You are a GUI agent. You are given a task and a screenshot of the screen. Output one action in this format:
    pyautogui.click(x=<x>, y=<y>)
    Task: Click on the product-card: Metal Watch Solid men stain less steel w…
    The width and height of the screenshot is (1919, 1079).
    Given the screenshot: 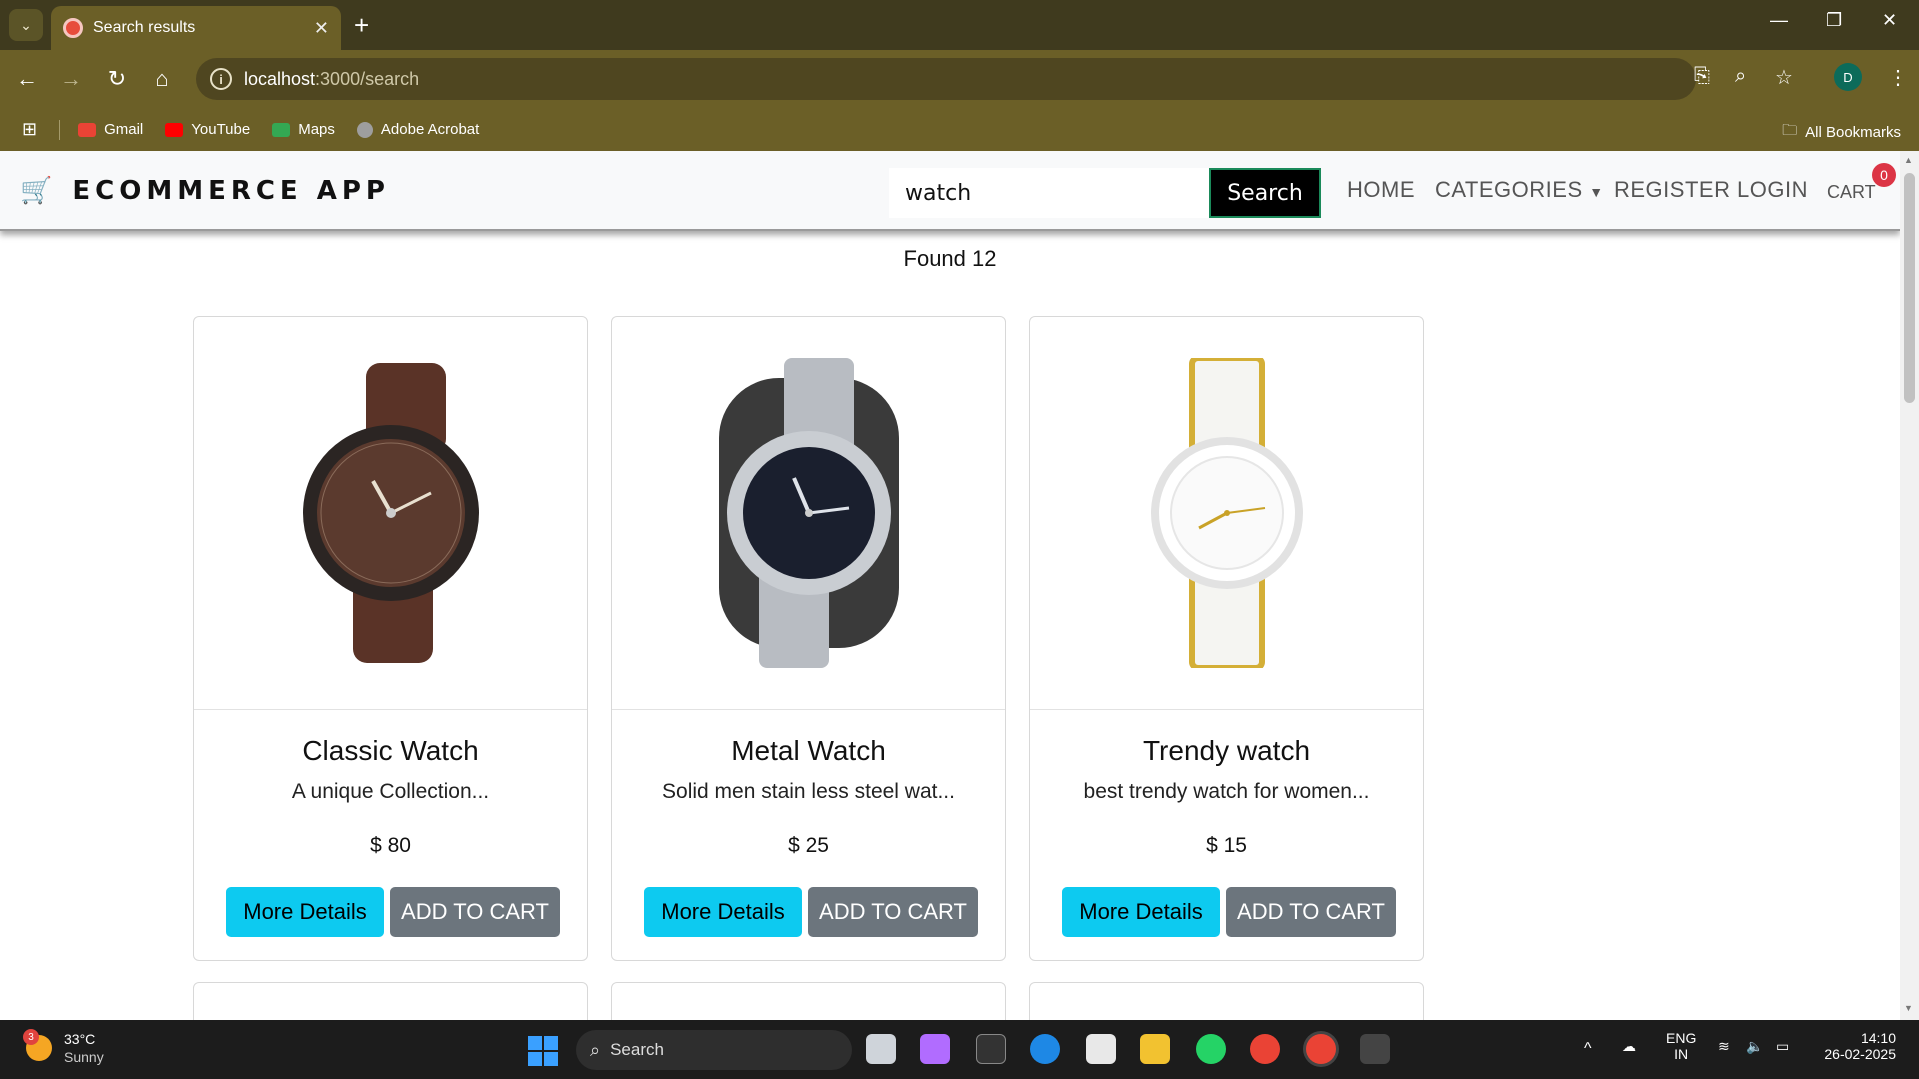 What is the action you would take?
    pyautogui.click(x=808, y=638)
    